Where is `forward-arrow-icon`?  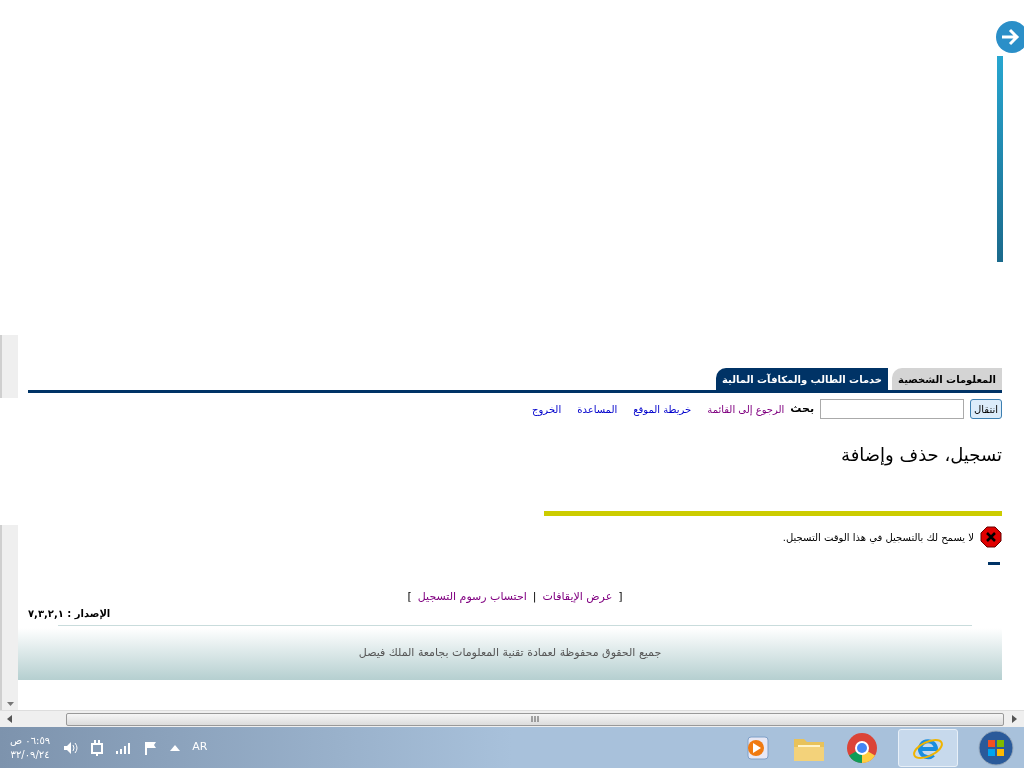 forward-arrow-icon is located at coordinates (1009, 37).